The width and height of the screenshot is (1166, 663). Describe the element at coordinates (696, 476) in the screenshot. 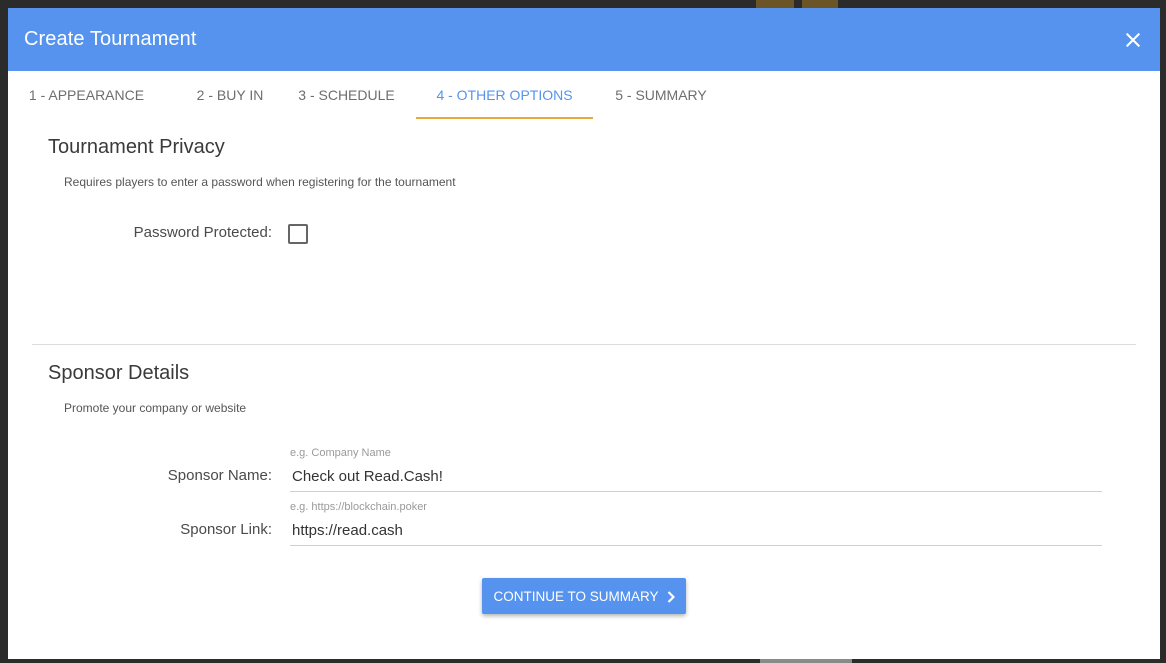

I see `sponsor-name-input` at that location.